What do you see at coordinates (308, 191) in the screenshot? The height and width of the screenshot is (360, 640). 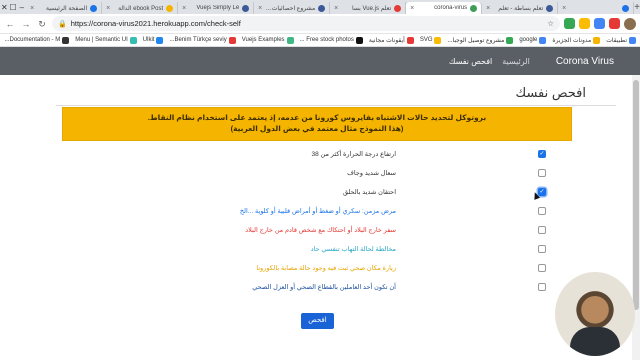 I see `symptom-row: احتقان شديد بالحلق` at bounding box center [308, 191].